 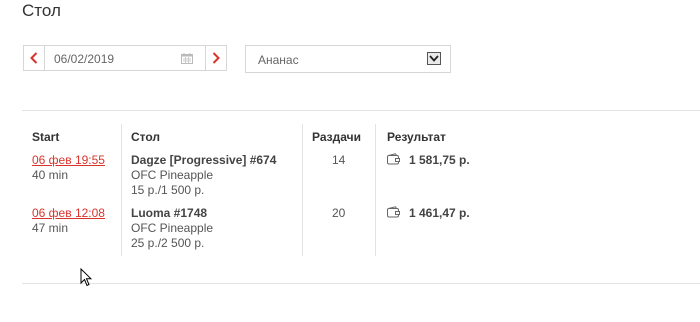 I want to click on dropdown-arrow-icon, so click(x=434, y=58).